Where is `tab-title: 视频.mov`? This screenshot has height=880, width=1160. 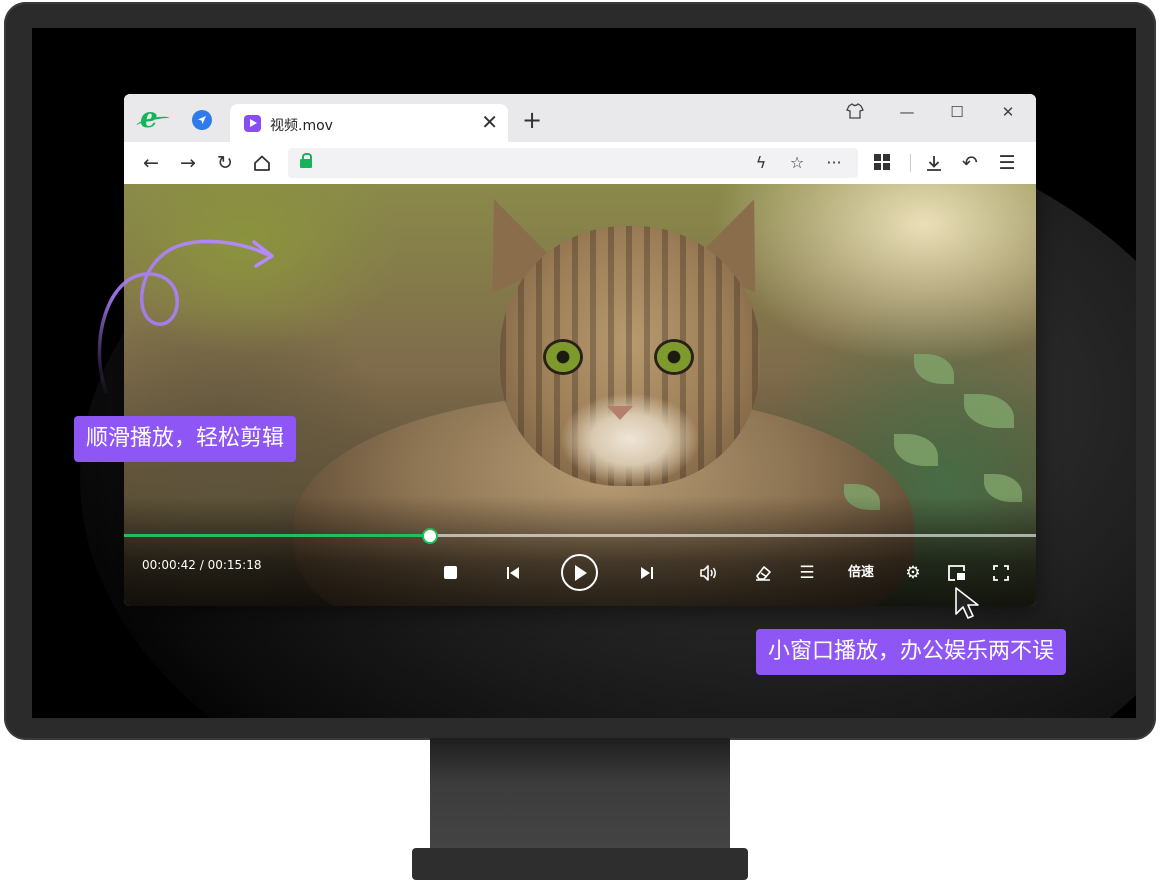
tab-title: 视频.mov is located at coordinates (301, 126).